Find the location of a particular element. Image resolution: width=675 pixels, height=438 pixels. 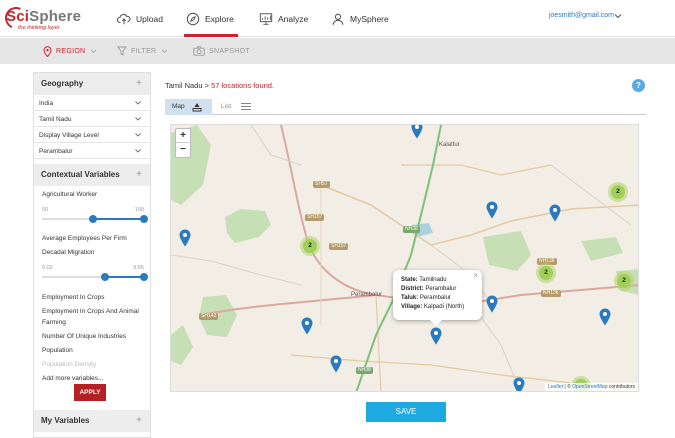

my-variables-header: My Variables + is located at coordinates (92, 421).